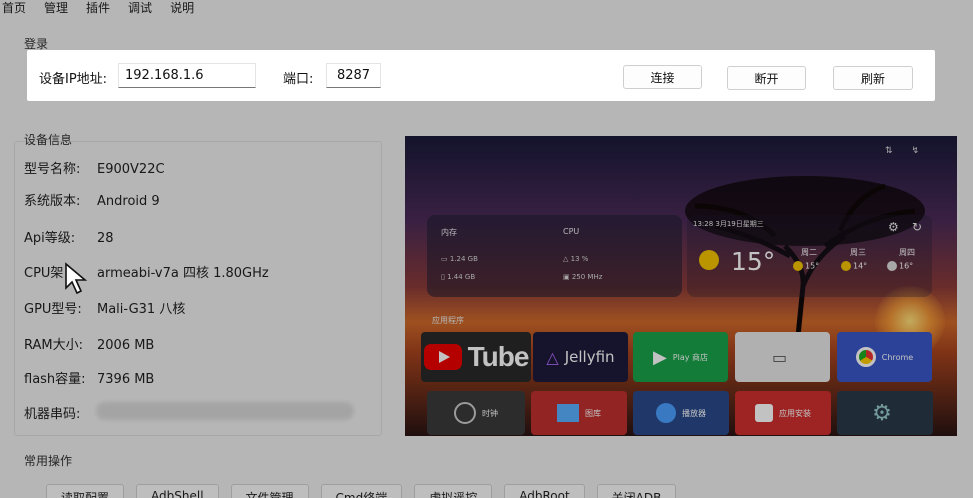  Describe the element at coordinates (448, 320) in the screenshot. I see `apps-label: 应用程序` at that location.